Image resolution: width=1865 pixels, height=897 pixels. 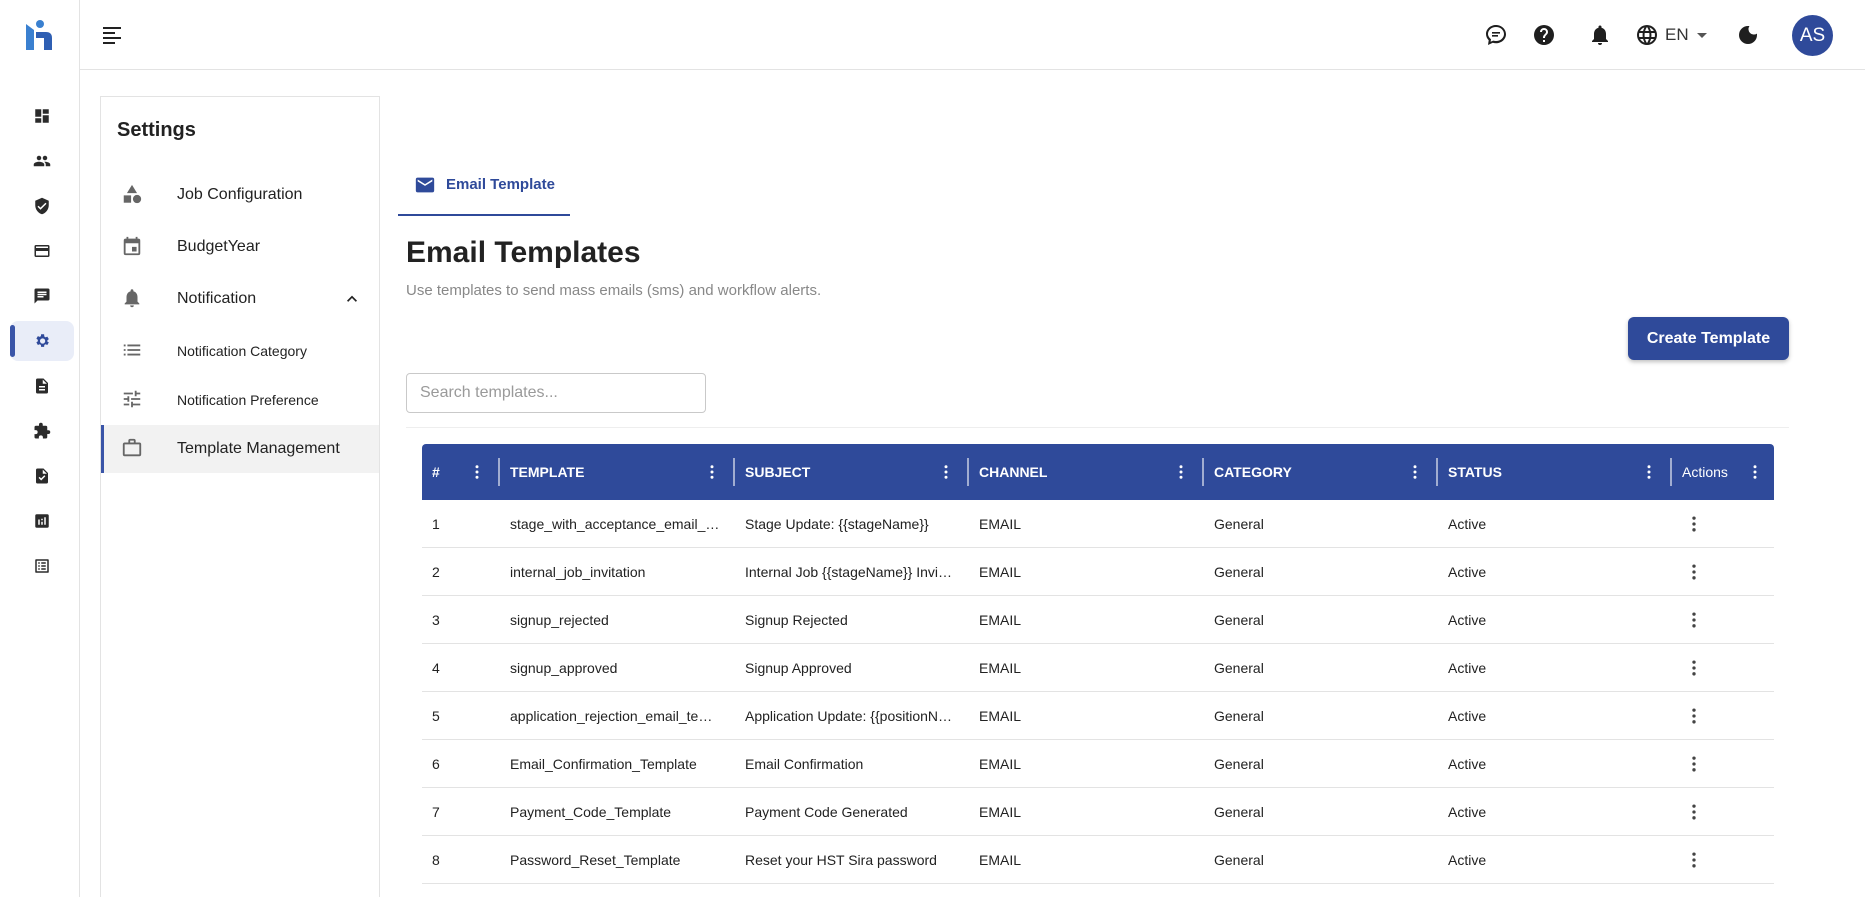 What do you see at coordinates (1496, 35) in the screenshot?
I see `chat-bubble-icon` at bounding box center [1496, 35].